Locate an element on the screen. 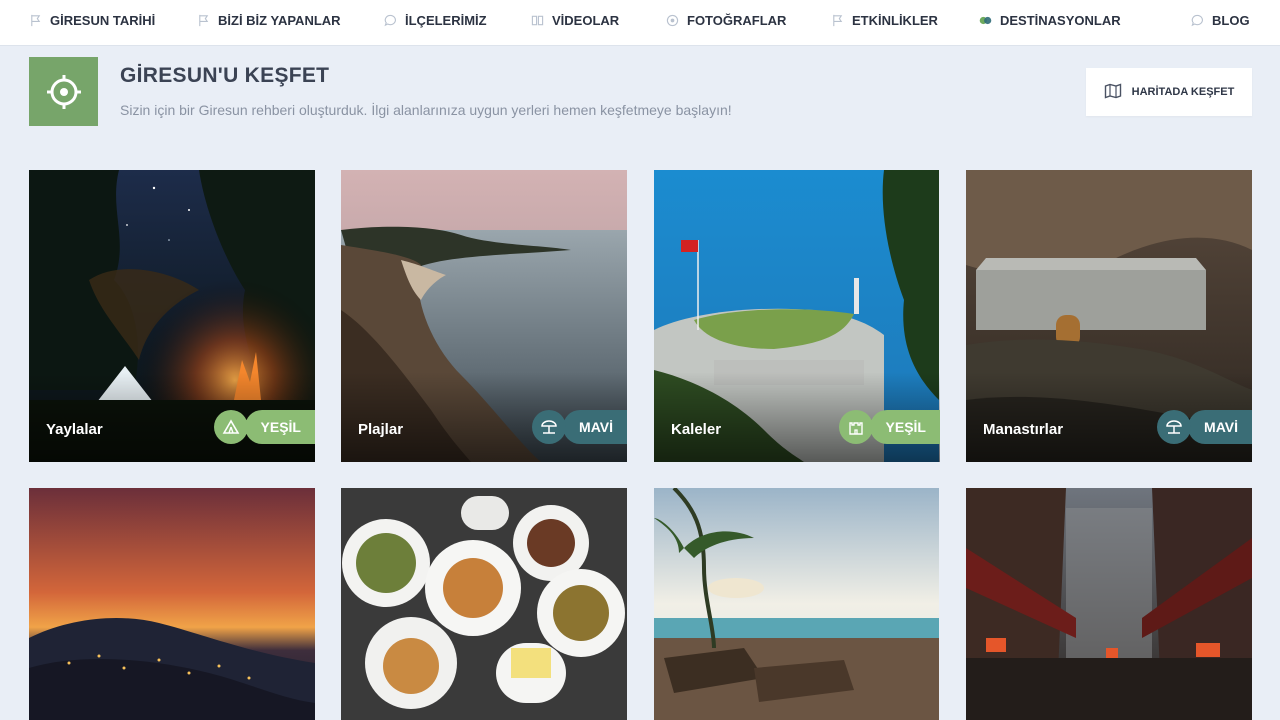  poolside-resort-image is located at coordinates (796, 604).